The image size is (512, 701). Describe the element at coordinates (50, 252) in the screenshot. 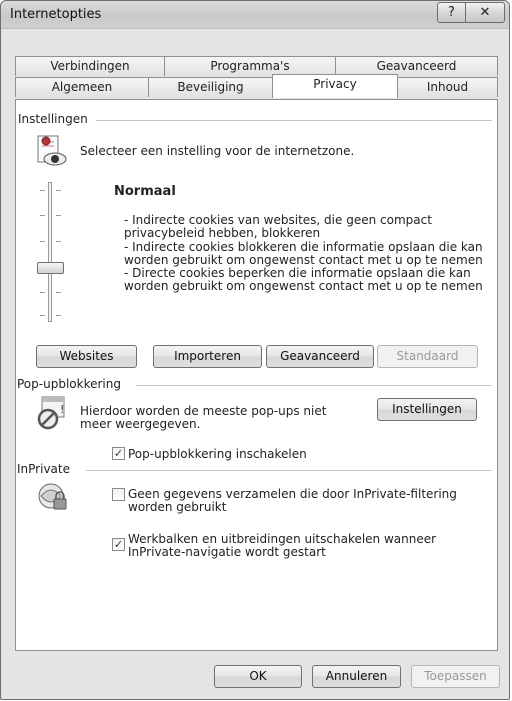

I see `privacy-level-slider-track` at that location.